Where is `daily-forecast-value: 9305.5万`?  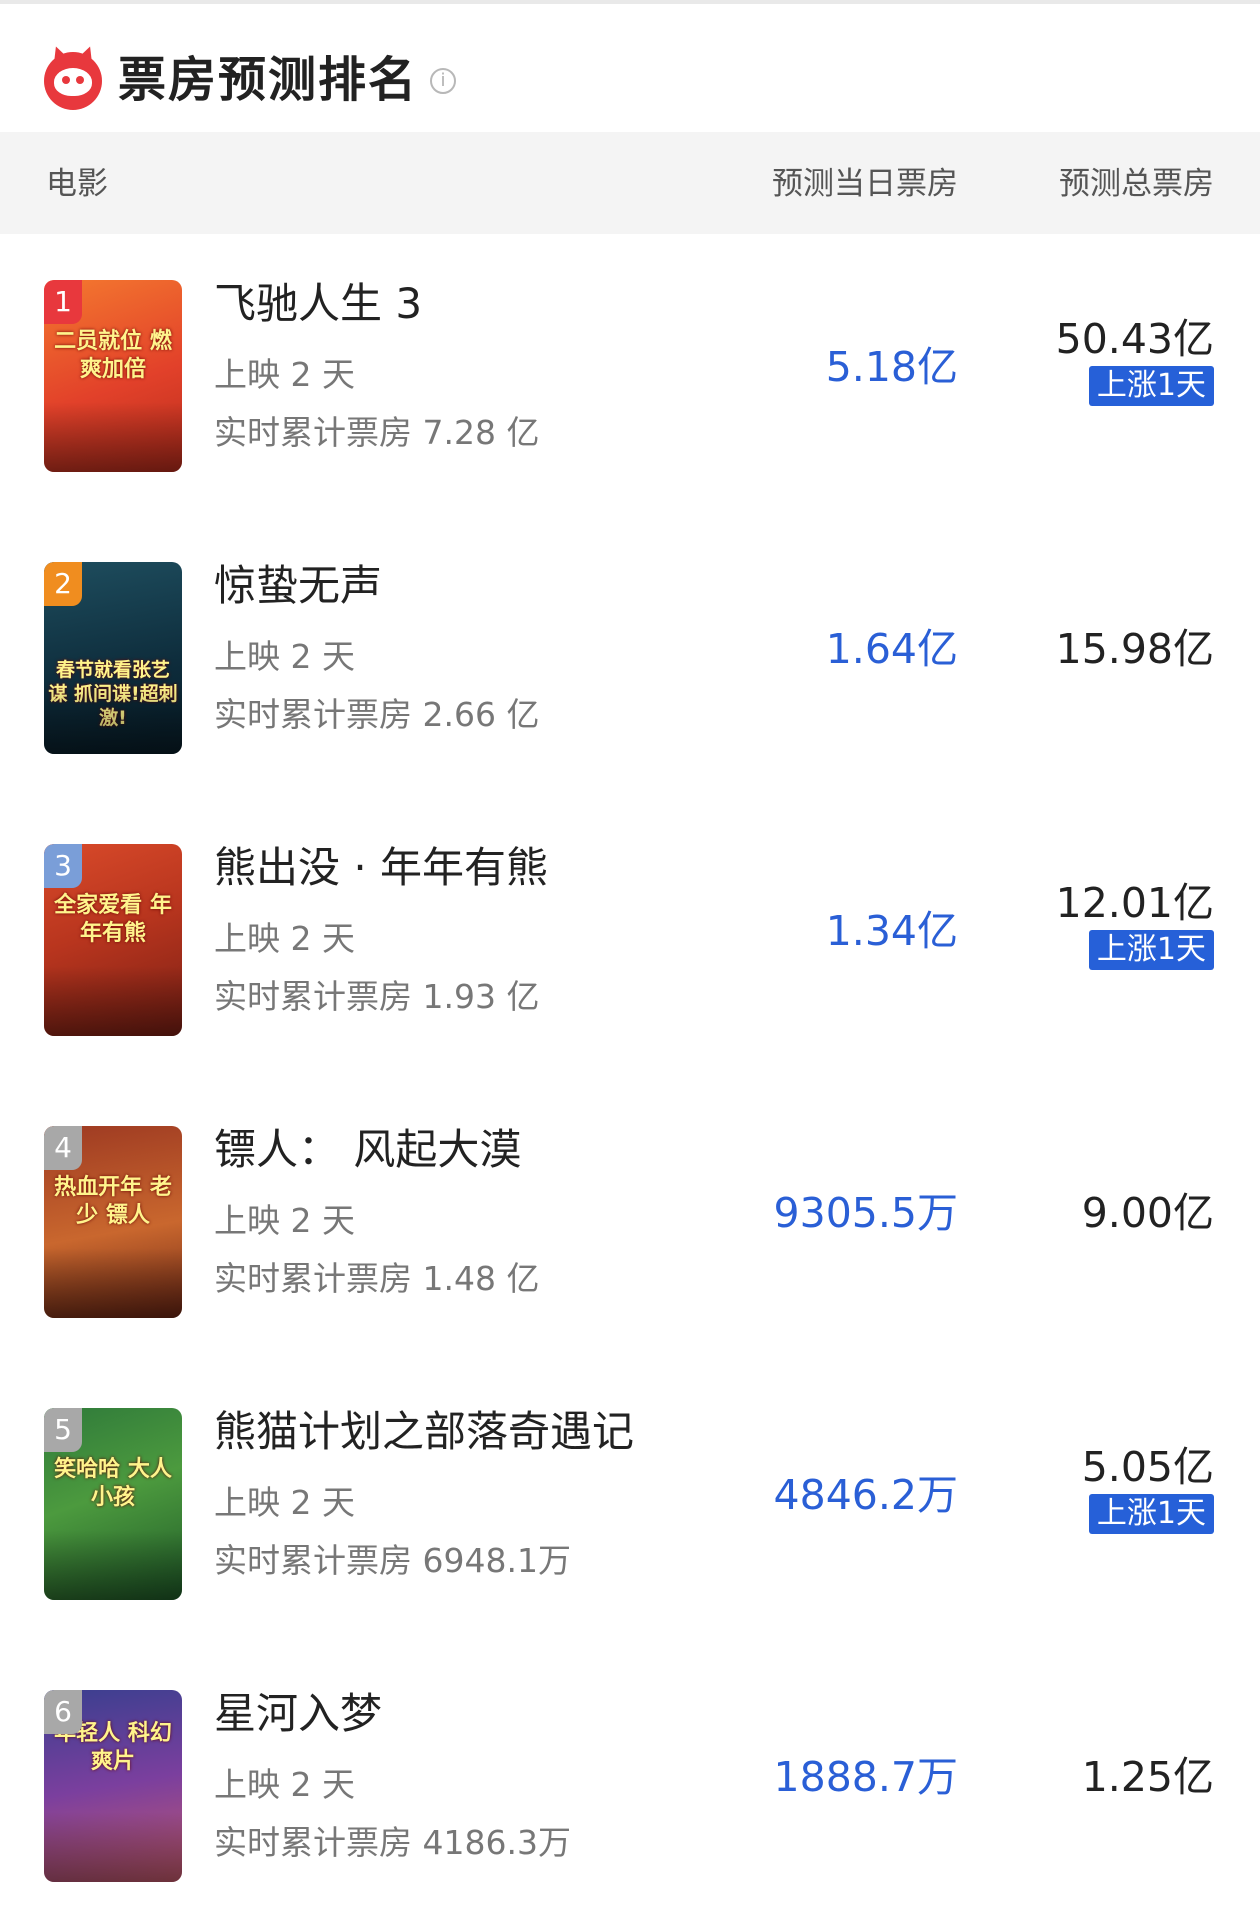
daily-forecast-value: 9305.5万 is located at coordinates (865, 1213).